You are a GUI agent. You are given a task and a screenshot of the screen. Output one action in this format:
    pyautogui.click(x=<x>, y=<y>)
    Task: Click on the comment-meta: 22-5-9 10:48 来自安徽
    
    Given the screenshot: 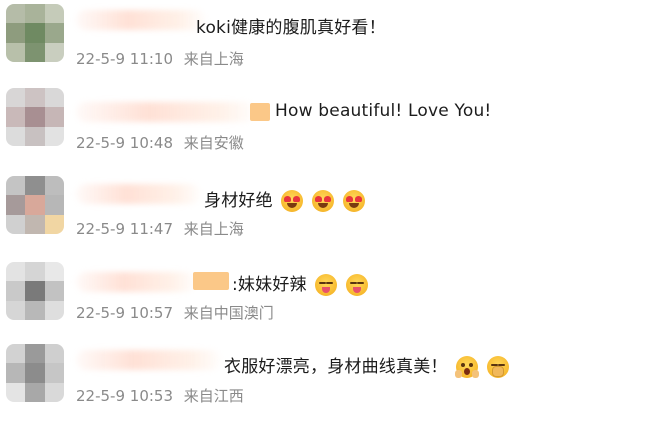 What is the action you would take?
    pyautogui.click(x=160, y=142)
    